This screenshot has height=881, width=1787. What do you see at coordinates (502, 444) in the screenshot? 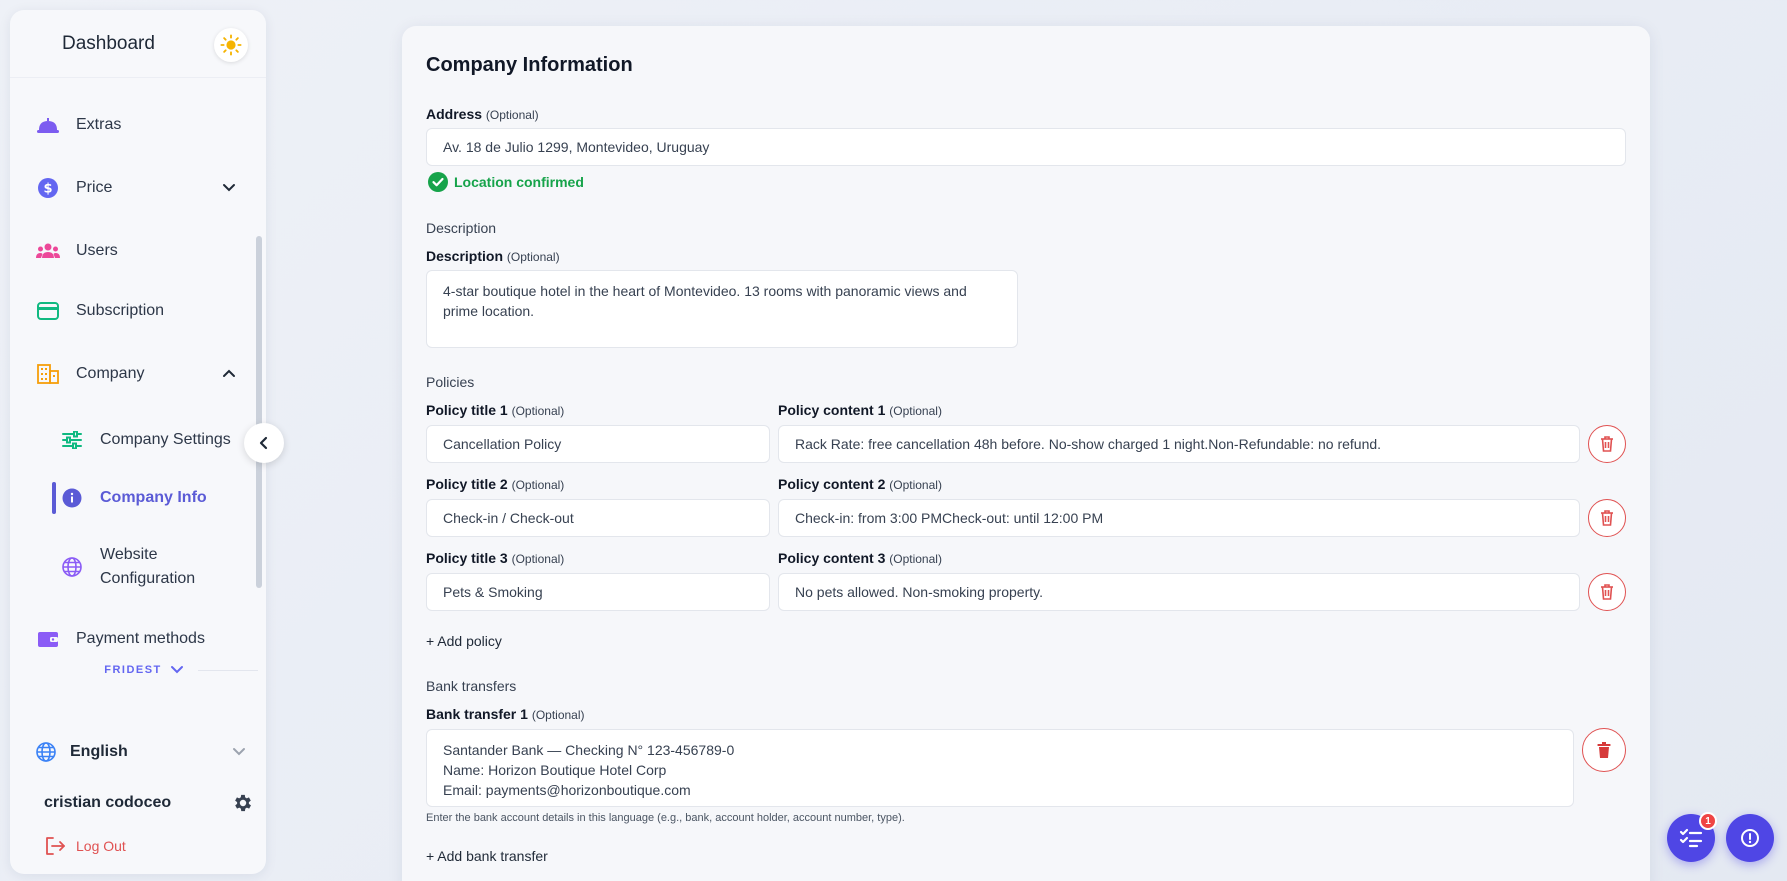
I see `policy-title-value: Cancellation Policy` at bounding box center [502, 444].